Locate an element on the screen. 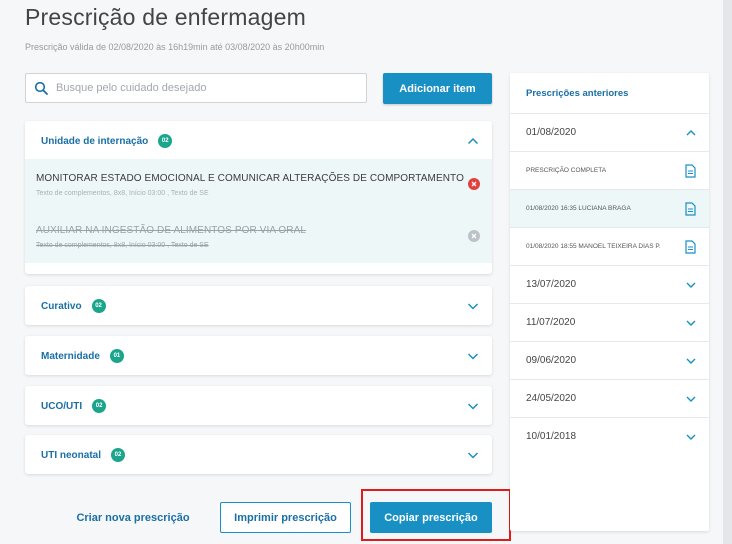 This screenshot has height=544, width=732. add-item-button: Adicionar item is located at coordinates (437, 88).